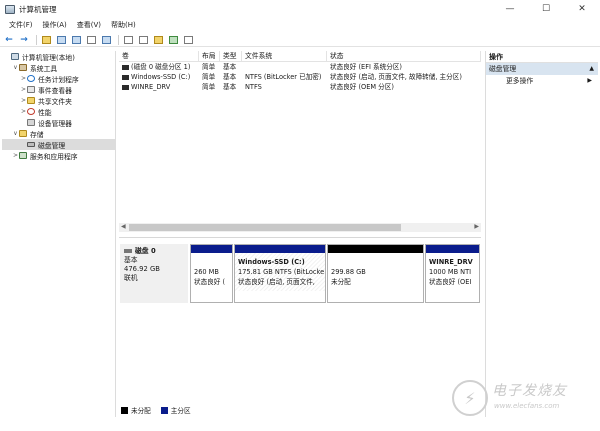 This screenshot has height=431, width=600. What do you see at coordinates (58, 155) in the screenshot?
I see `tree-item: > 服务和应用程序` at bounding box center [58, 155].